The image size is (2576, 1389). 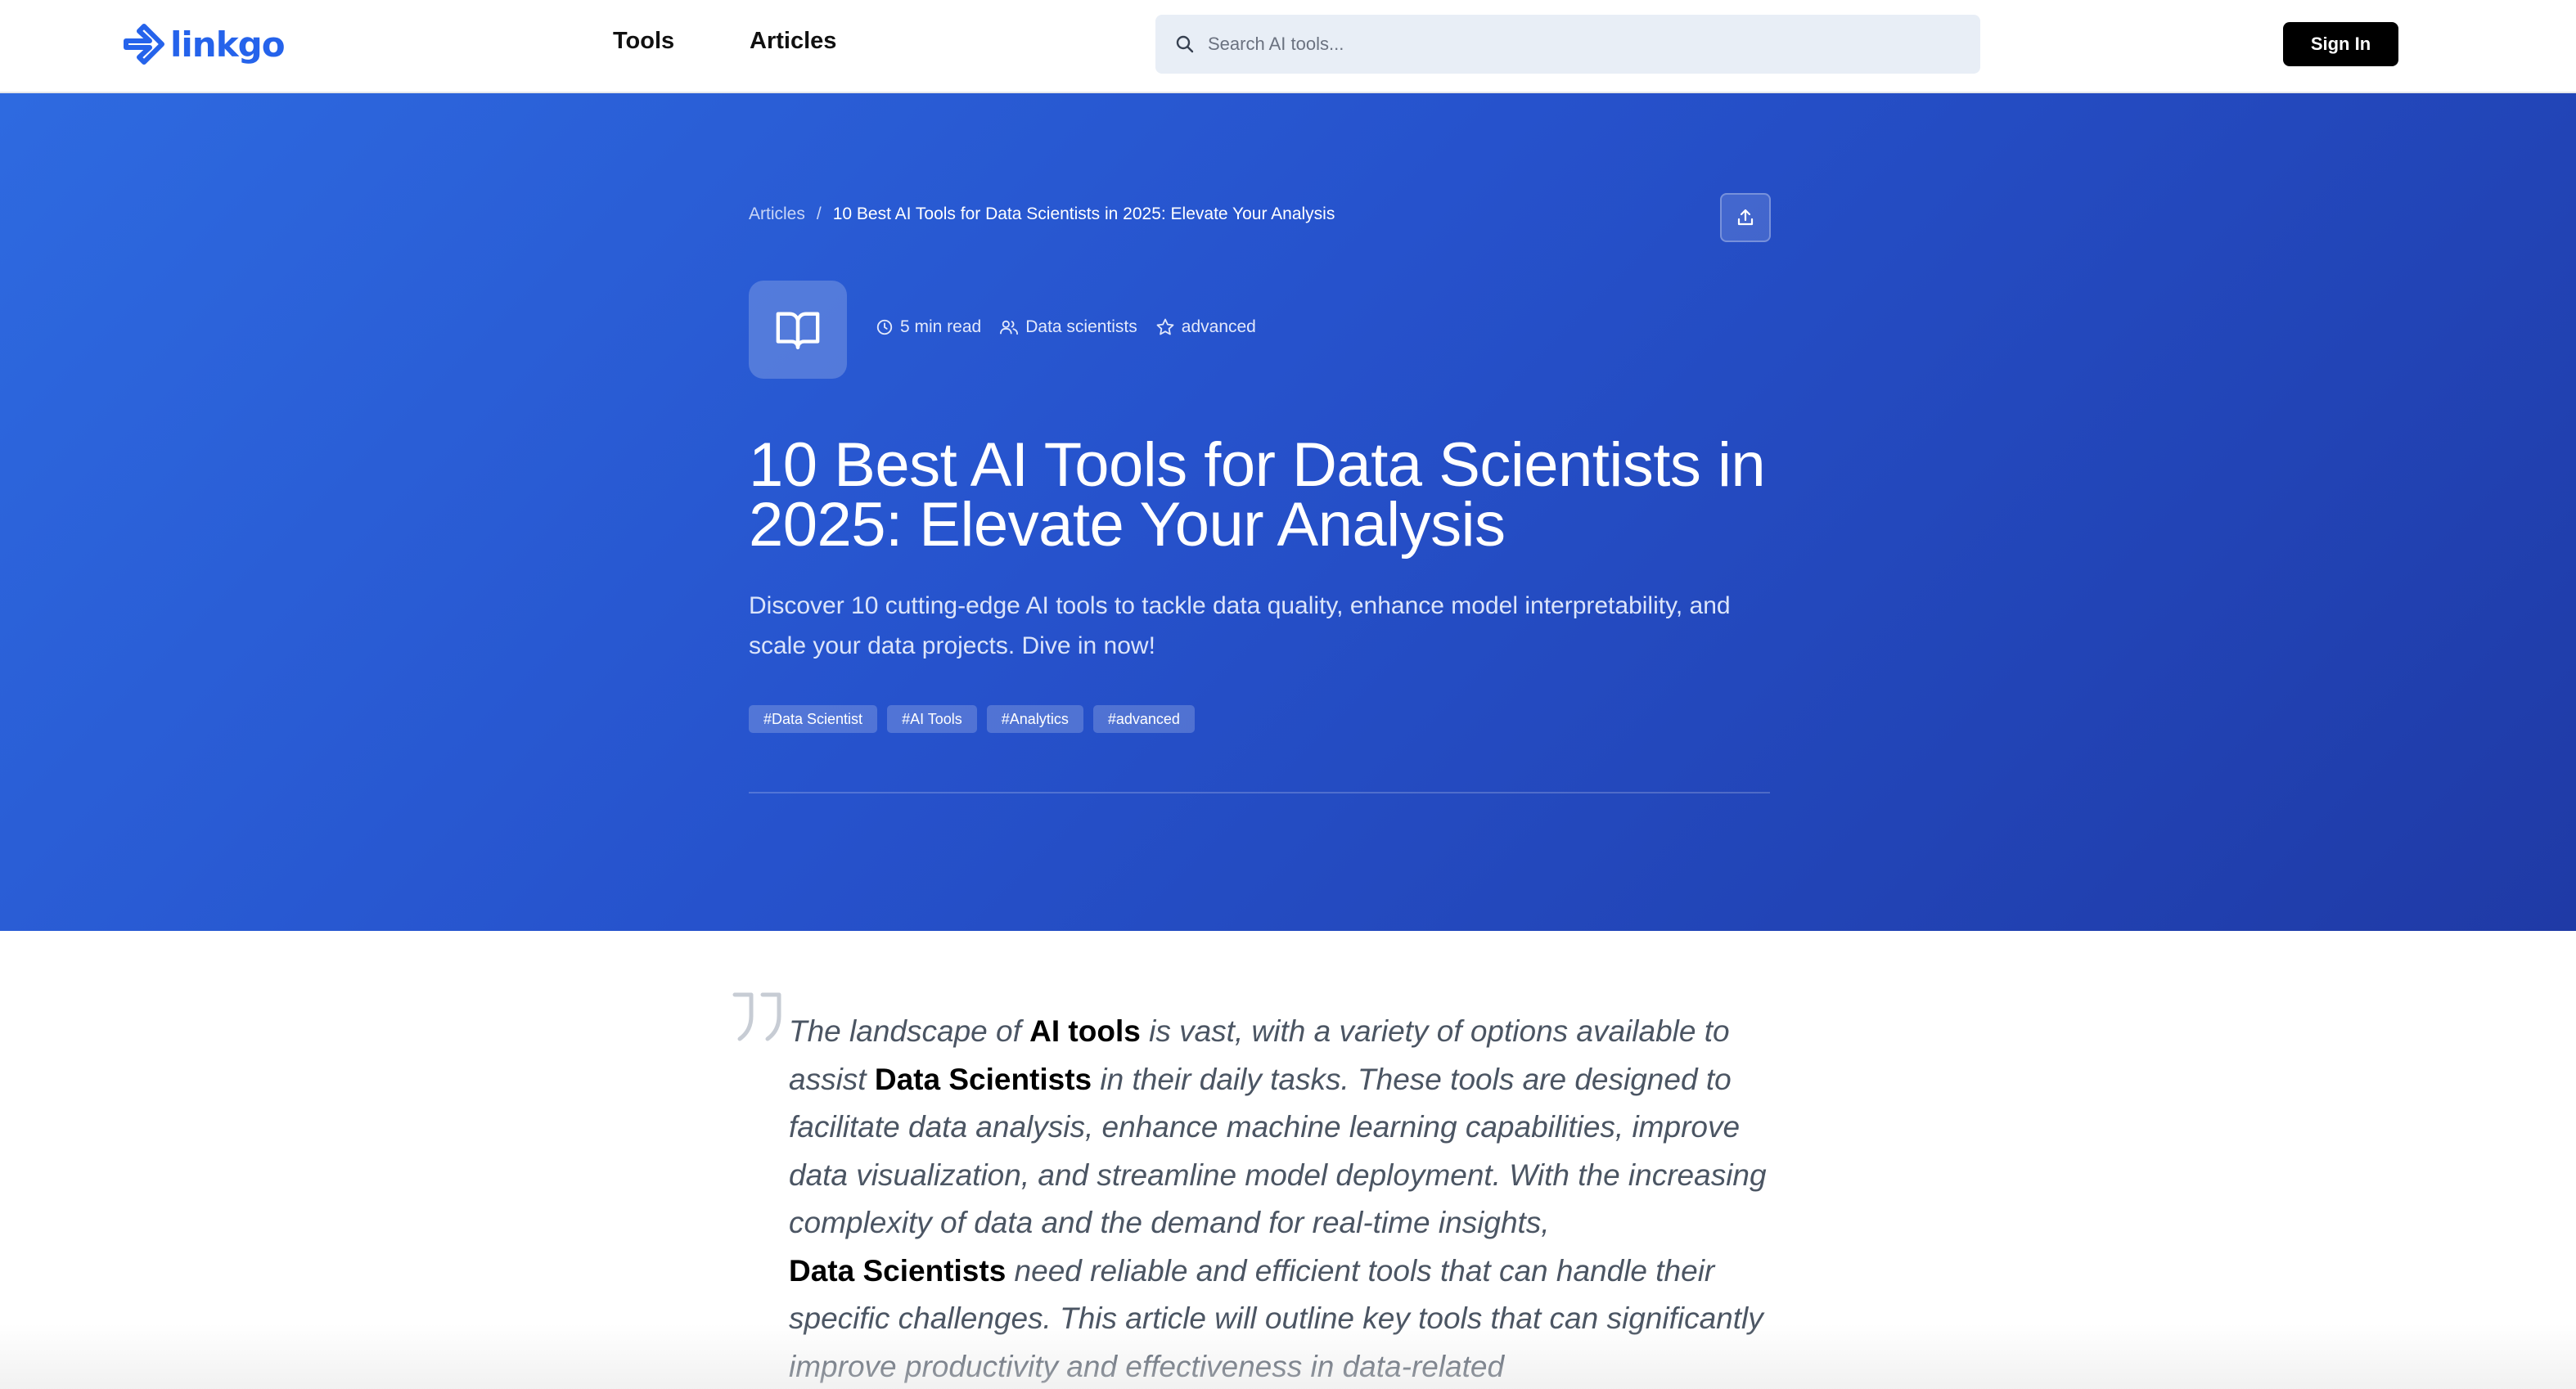 I want to click on quote-text: The landscape of, so click(x=910, y=1031).